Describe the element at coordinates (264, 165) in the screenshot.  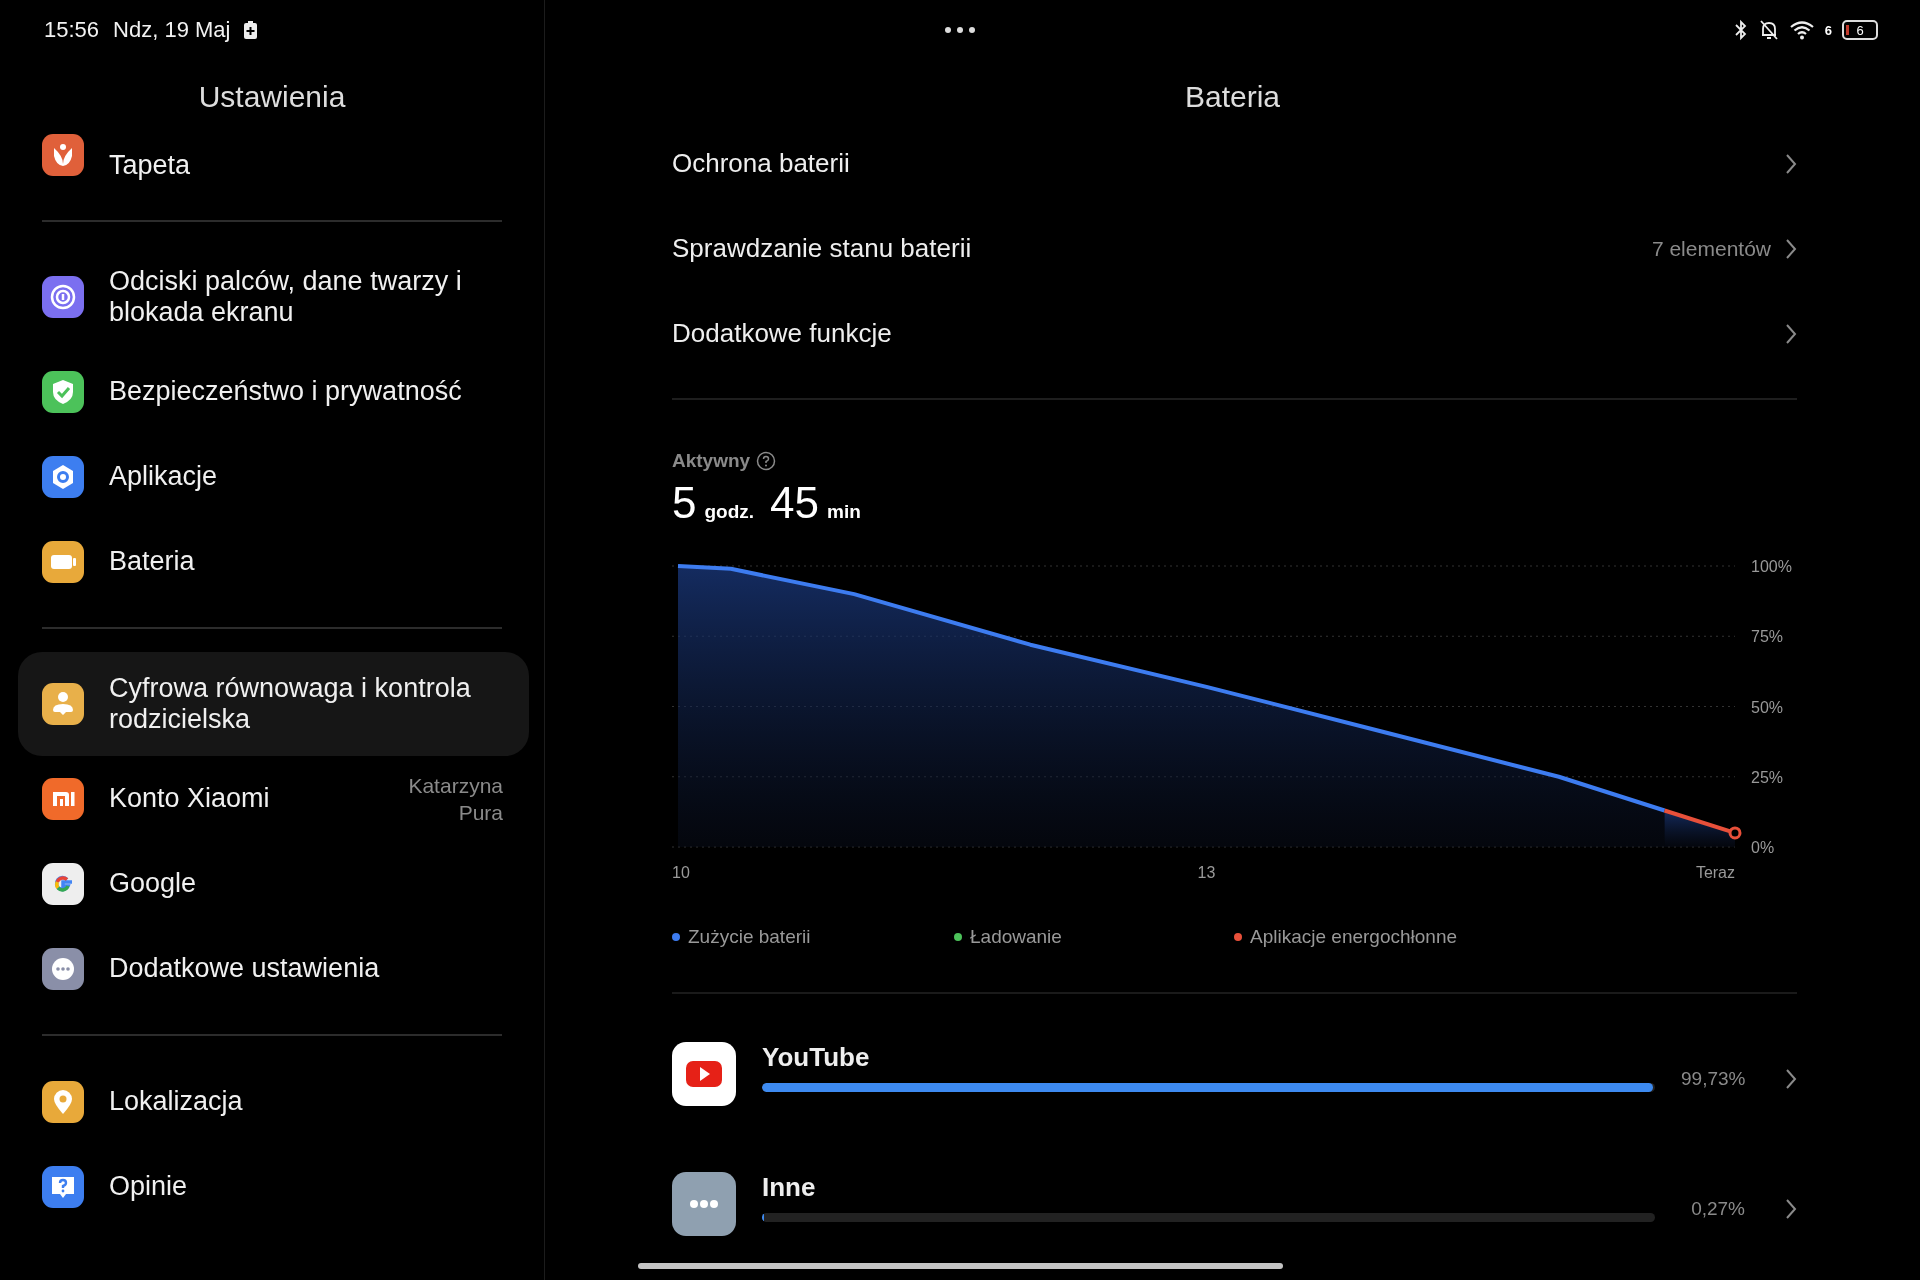
I see `settings-item: Tapeta` at that location.